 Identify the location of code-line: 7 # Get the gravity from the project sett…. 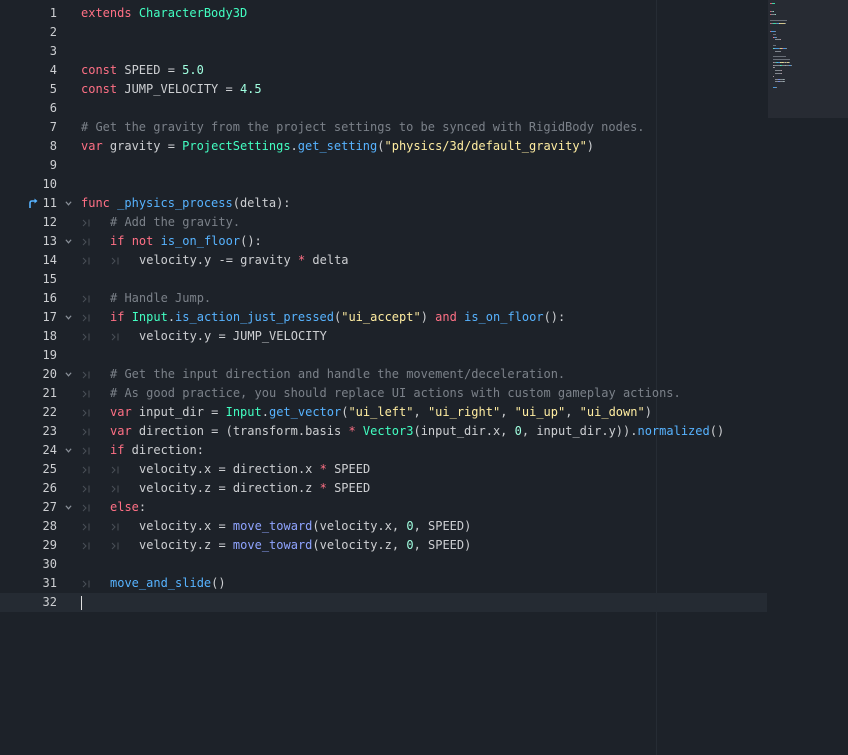
(383, 127).